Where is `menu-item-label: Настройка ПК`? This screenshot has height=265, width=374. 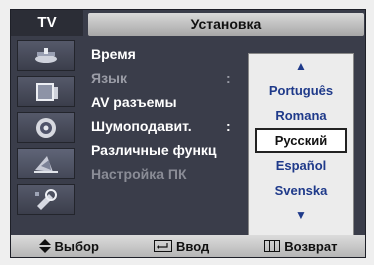
menu-item-label: Настройка ПК is located at coordinates (139, 174).